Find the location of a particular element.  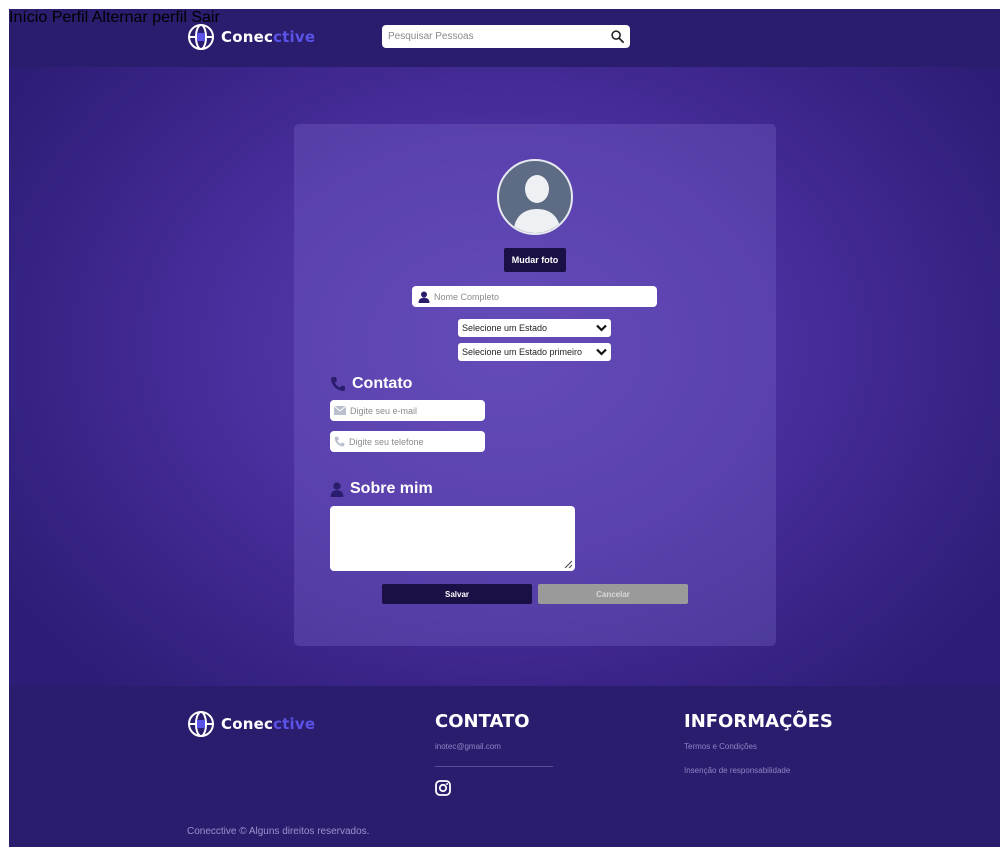

nav-alternar-perfil: Alternar perfil is located at coordinates (139, 17).